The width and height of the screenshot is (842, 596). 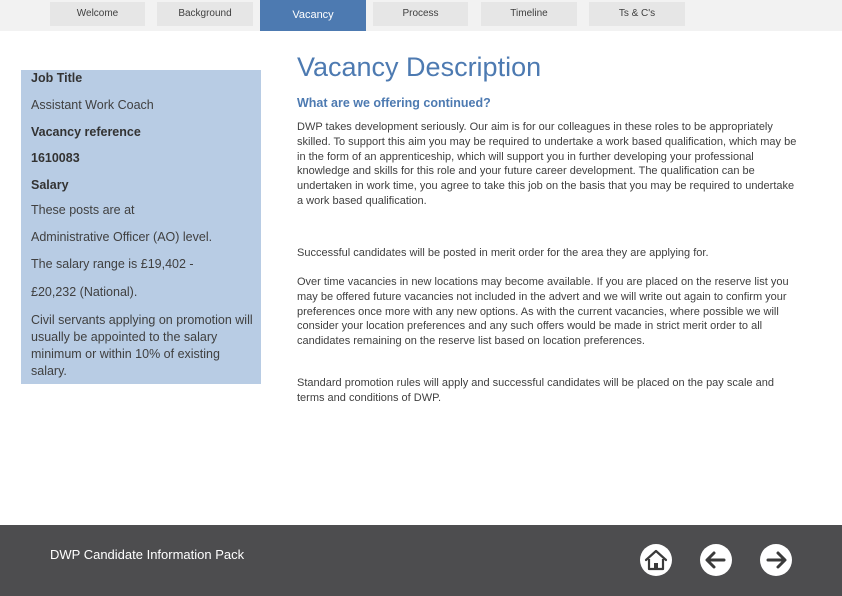 What do you see at coordinates (394, 103) in the screenshot?
I see `section-subtitle: What are we offering continued?` at bounding box center [394, 103].